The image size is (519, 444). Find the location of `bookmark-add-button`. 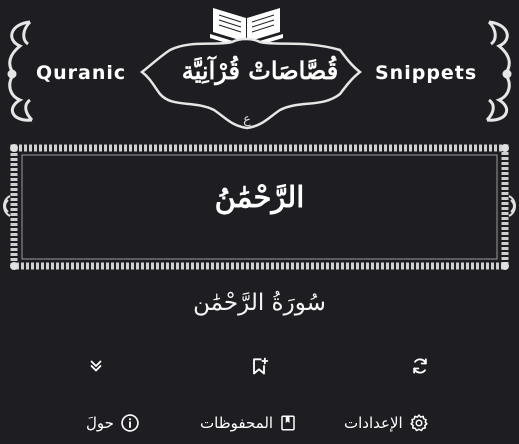

bookmark-add-button is located at coordinates (259, 366).